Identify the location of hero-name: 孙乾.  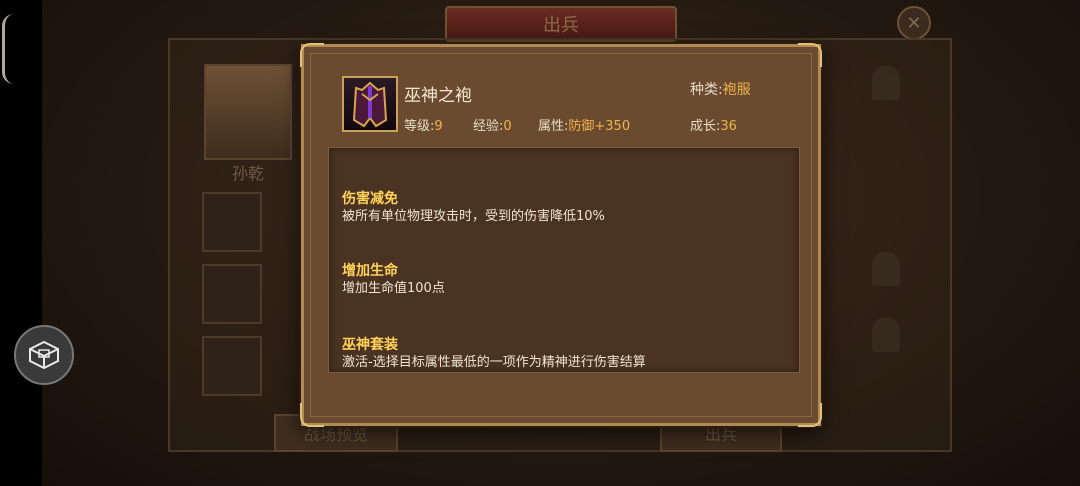
(248, 173).